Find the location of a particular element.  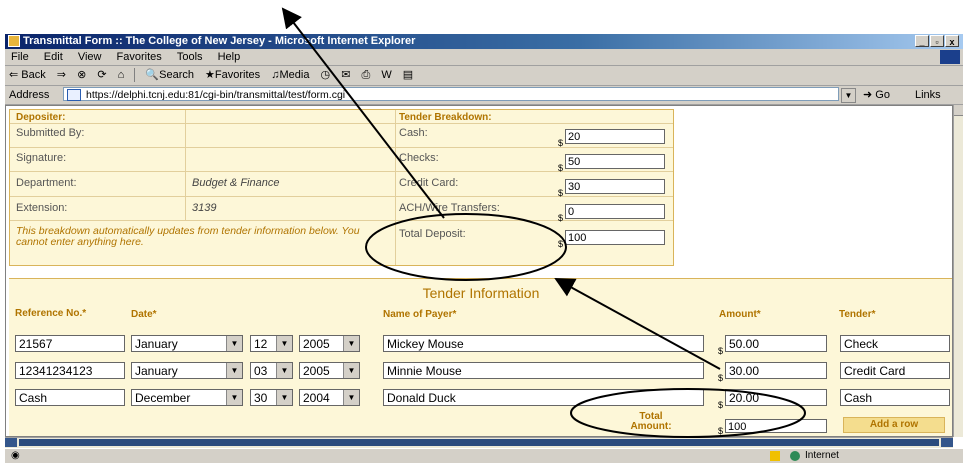

annotation-ellipse-breakdown is located at coordinates (466, 247).